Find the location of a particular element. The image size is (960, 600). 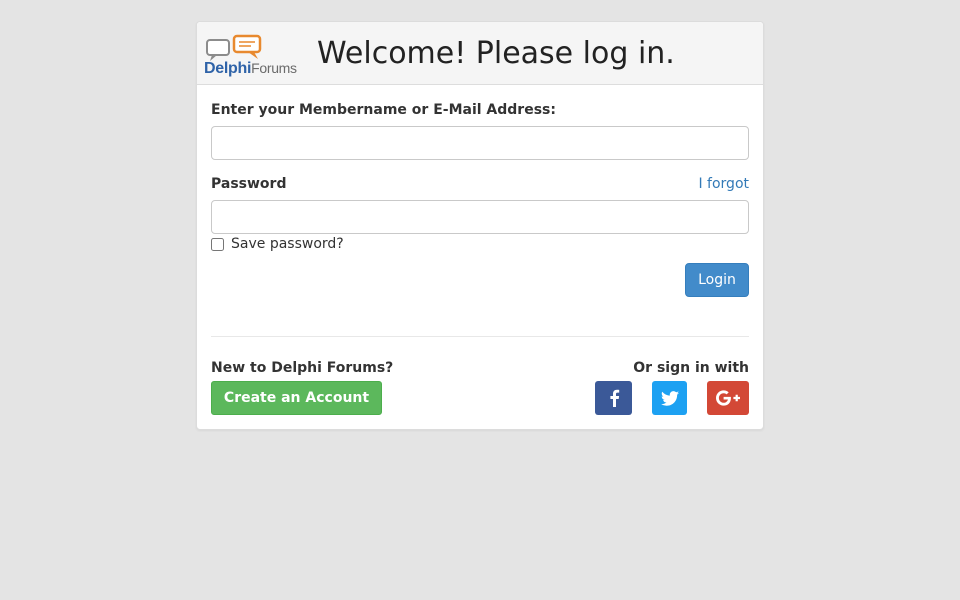

save-password-row: Save password? is located at coordinates (277, 244).